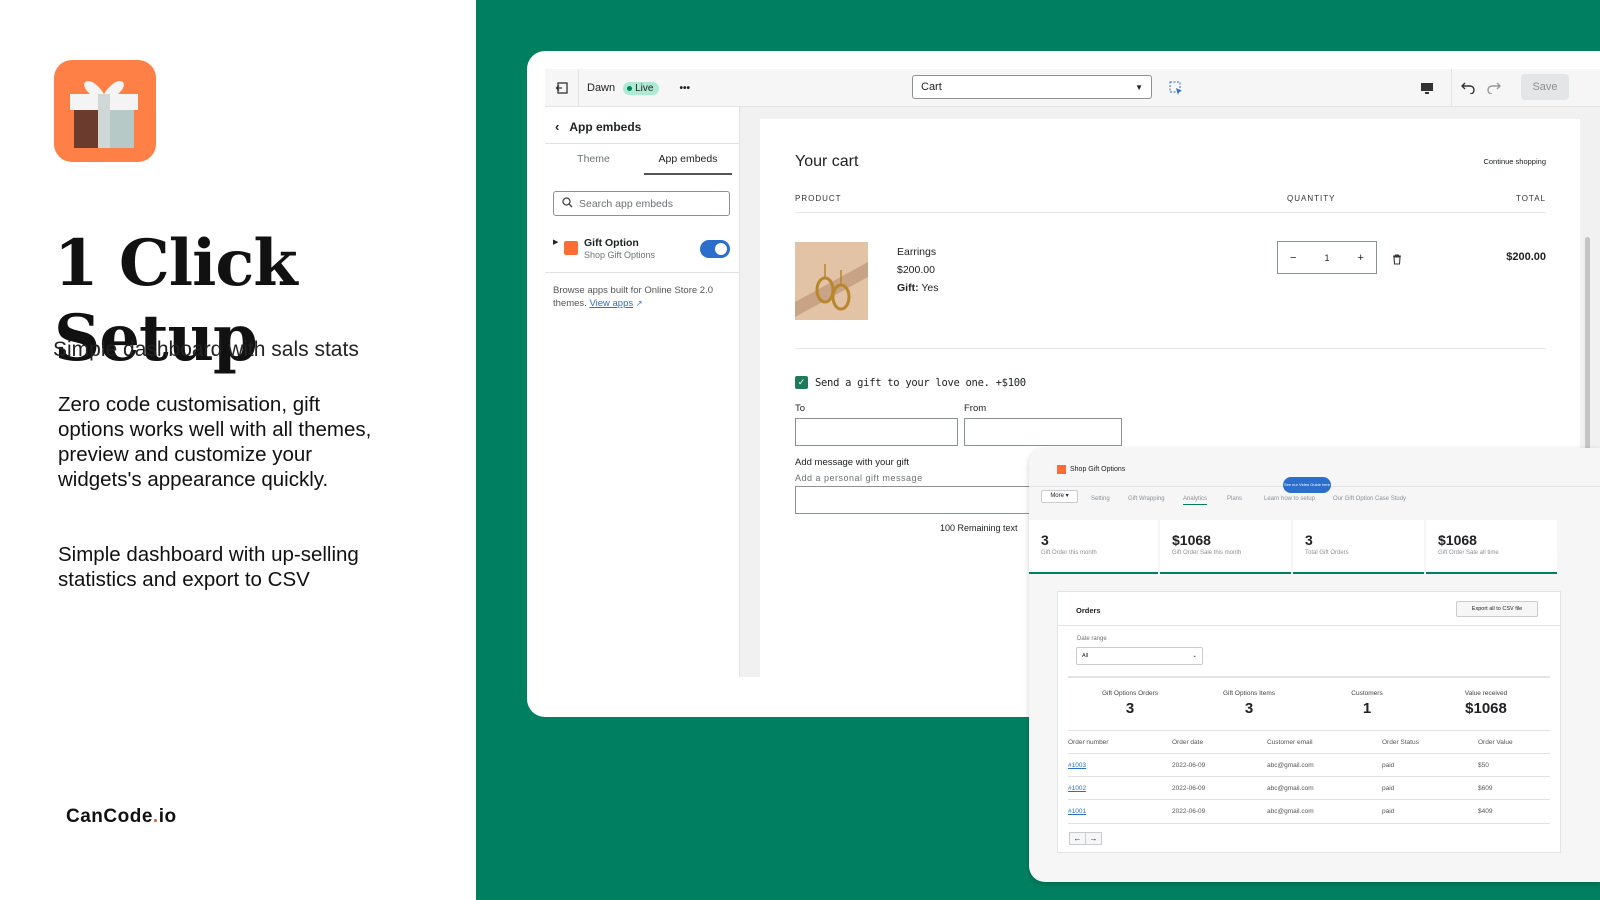 The height and width of the screenshot is (900, 1600). Describe the element at coordinates (1290, 742) in the screenshot. I see `column-header: Customer email` at that location.